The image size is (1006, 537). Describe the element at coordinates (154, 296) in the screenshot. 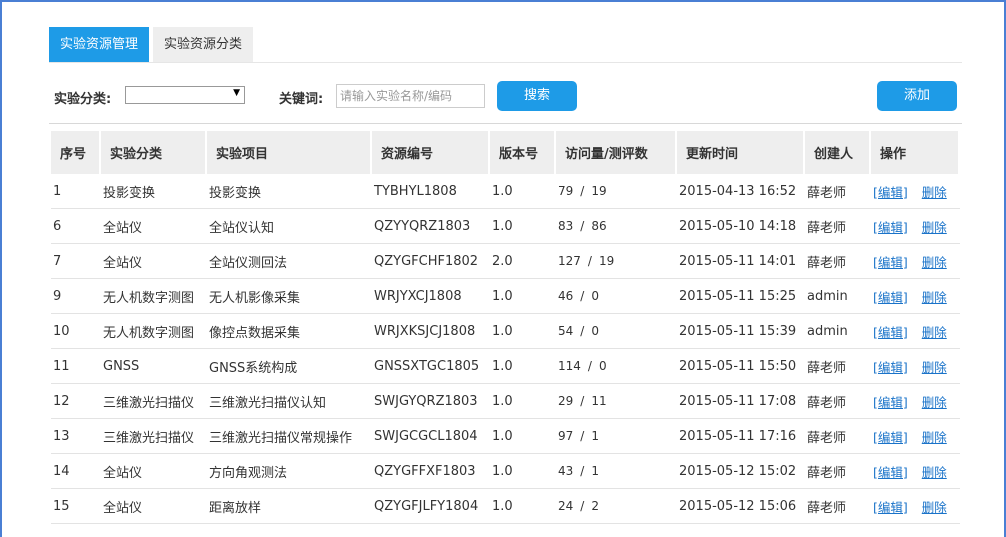

I see `cell-category: 无人机数字测图` at that location.